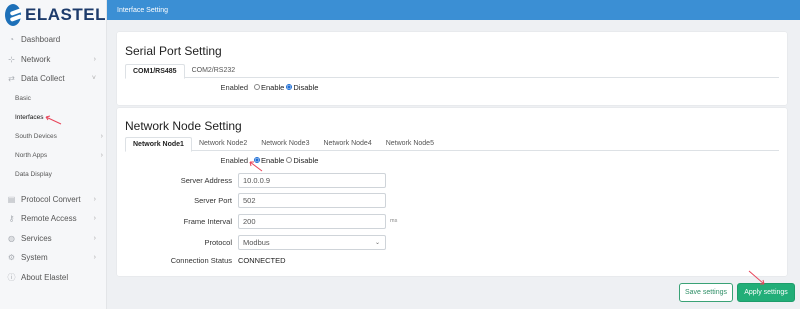  What do you see at coordinates (257, 87) in the screenshot?
I see `serial-enable-radio` at bounding box center [257, 87].